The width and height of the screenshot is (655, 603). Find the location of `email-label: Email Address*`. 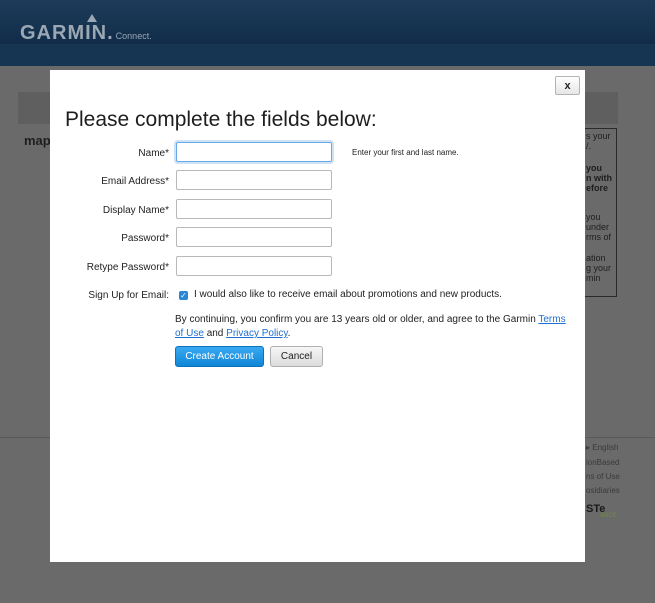

email-label: Email Address* is located at coordinates (135, 181).